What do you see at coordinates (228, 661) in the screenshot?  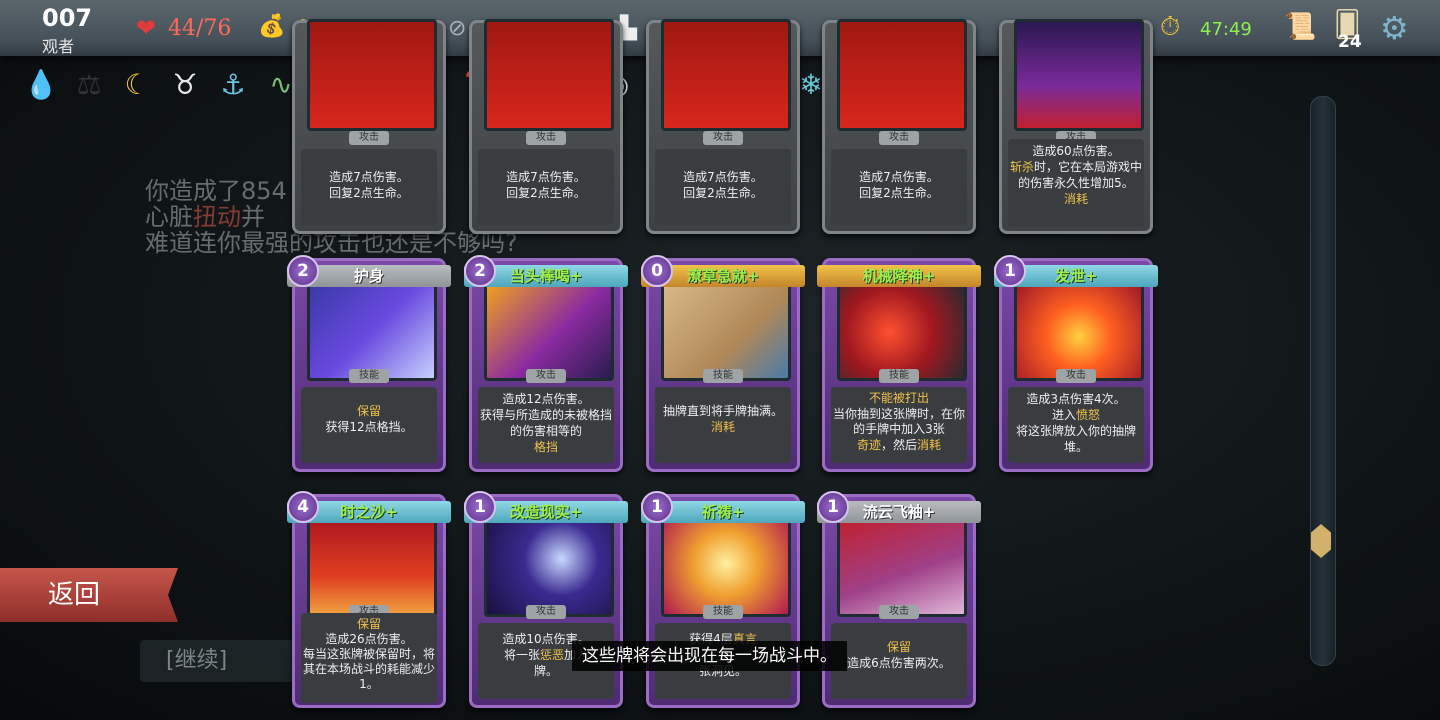 I see `continue-button: [继续]` at bounding box center [228, 661].